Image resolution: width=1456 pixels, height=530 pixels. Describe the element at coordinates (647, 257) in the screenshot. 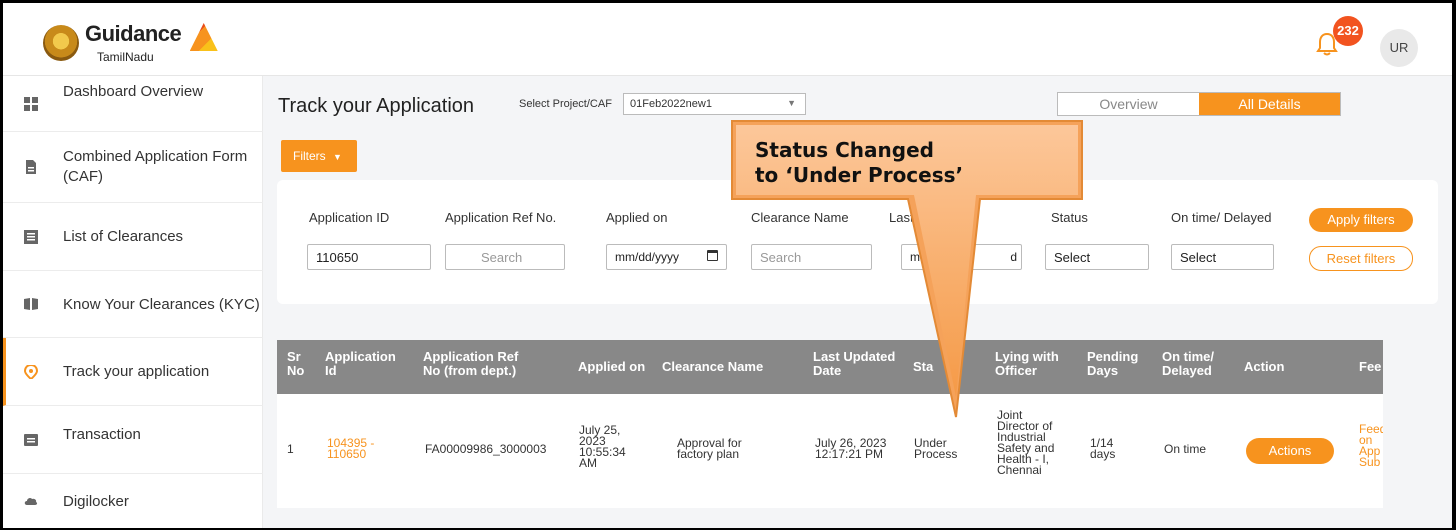

I see `applied-on-placeholder: mm/dd/yyyy` at that location.